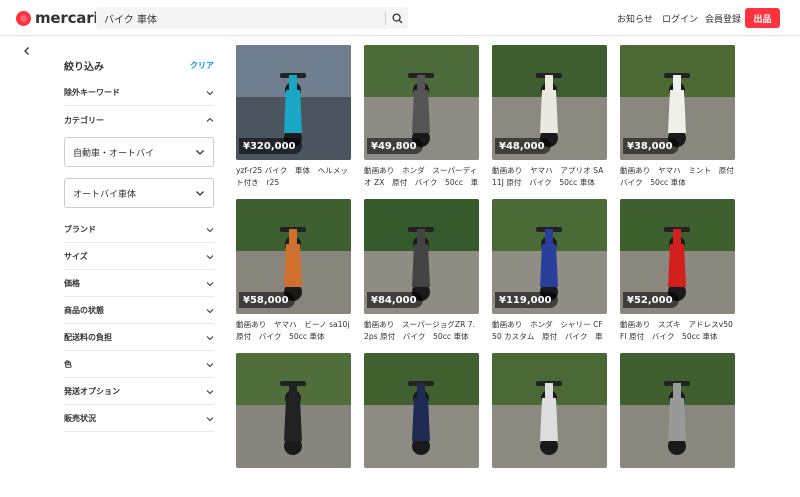  What do you see at coordinates (139, 230) in the screenshot?
I see `filter-row: ブランド` at bounding box center [139, 230].